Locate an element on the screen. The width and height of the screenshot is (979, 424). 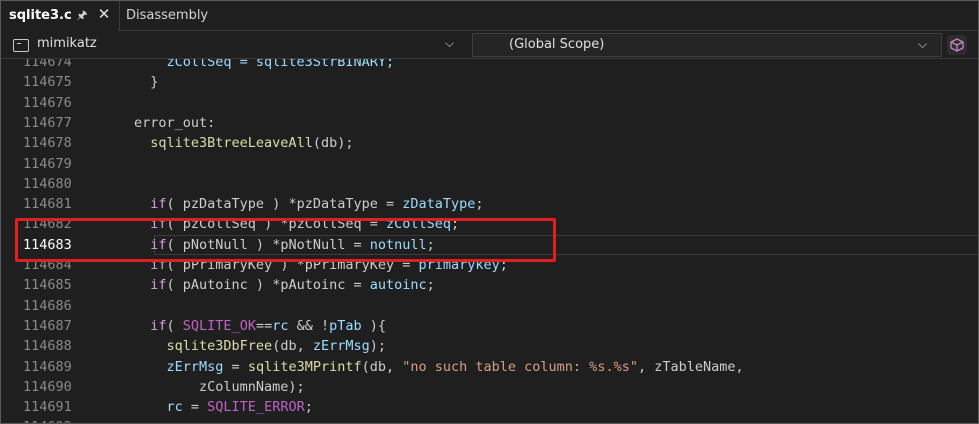
code-token: "no such table column: %s.%s" is located at coordinates (520, 366).